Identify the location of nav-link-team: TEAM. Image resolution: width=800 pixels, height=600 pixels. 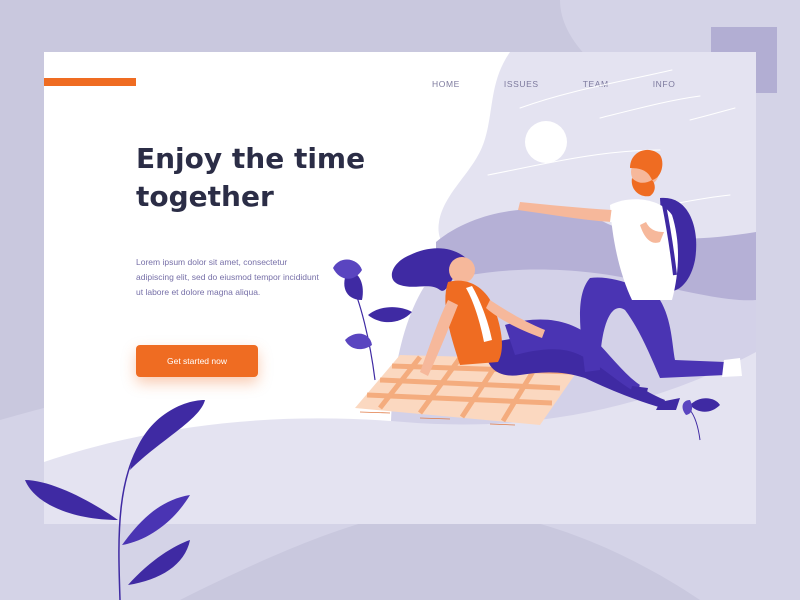
(596, 84).